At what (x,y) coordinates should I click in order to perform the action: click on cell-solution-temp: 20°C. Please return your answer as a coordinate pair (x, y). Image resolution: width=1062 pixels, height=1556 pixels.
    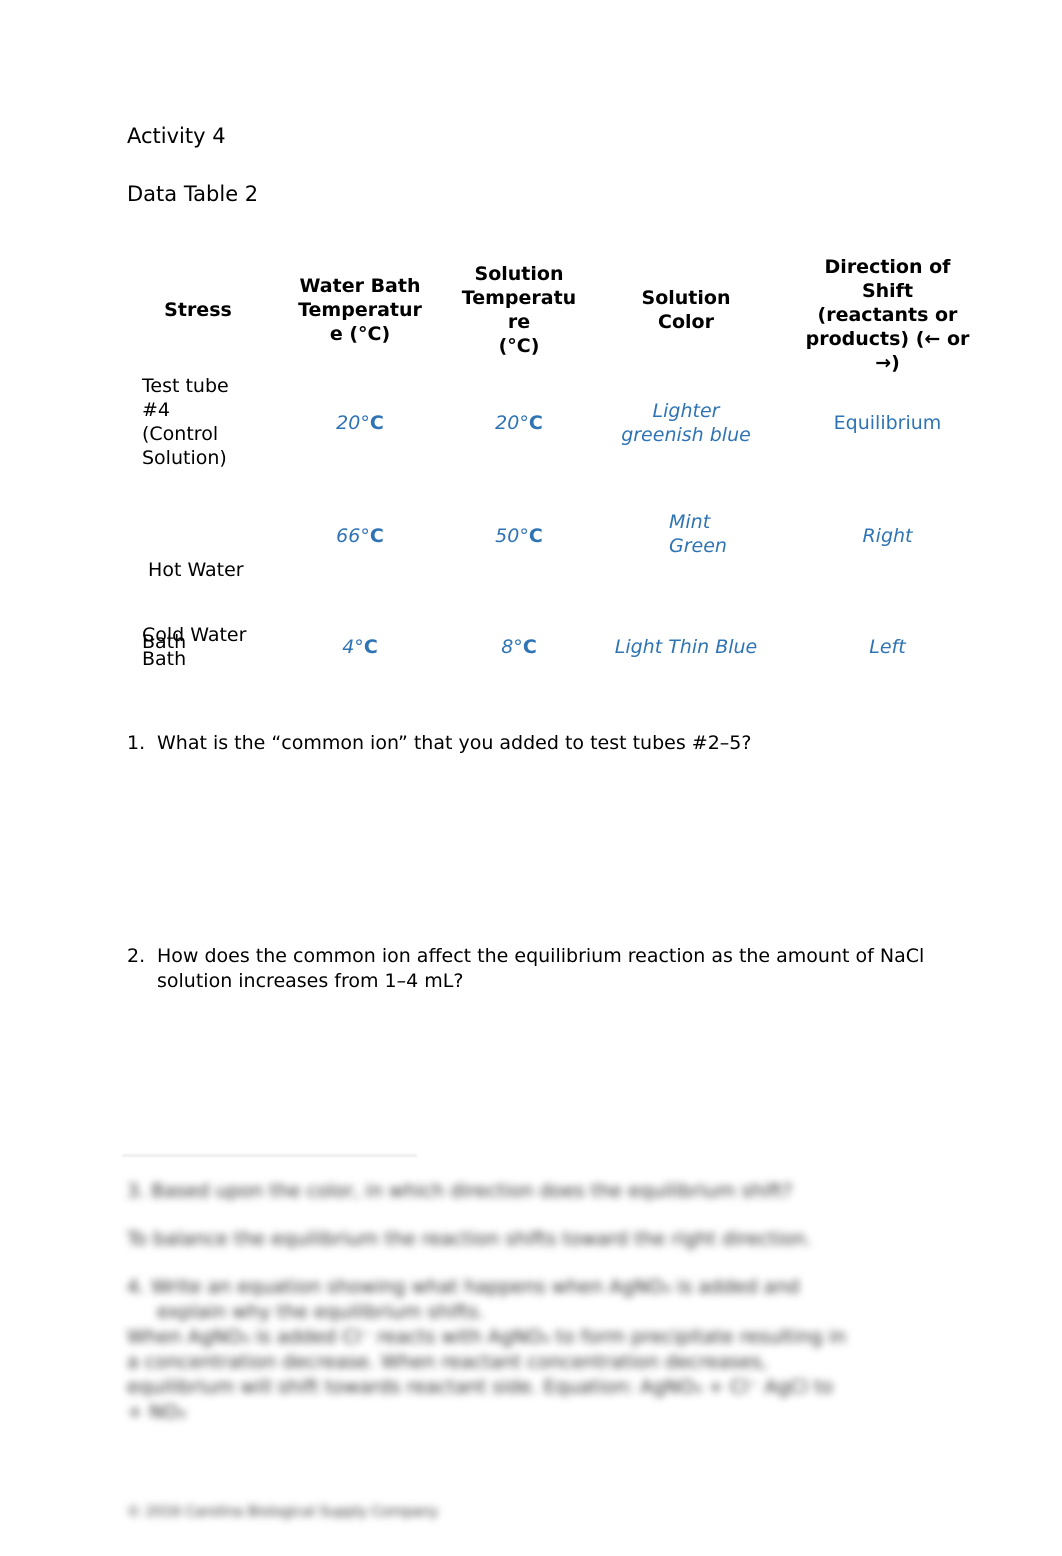
    Looking at the image, I should click on (519, 423).